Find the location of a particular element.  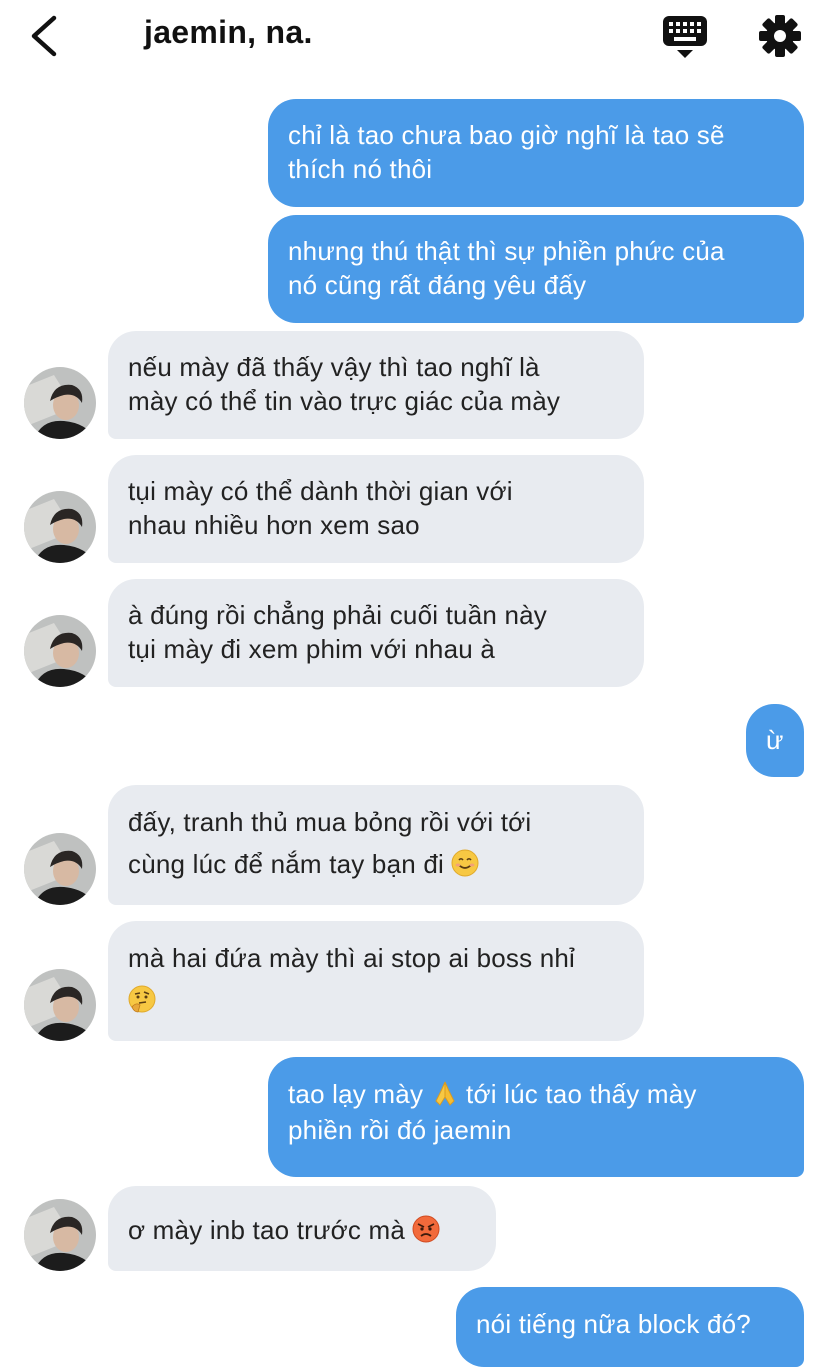

chevron-left-icon is located at coordinates (44, 36).